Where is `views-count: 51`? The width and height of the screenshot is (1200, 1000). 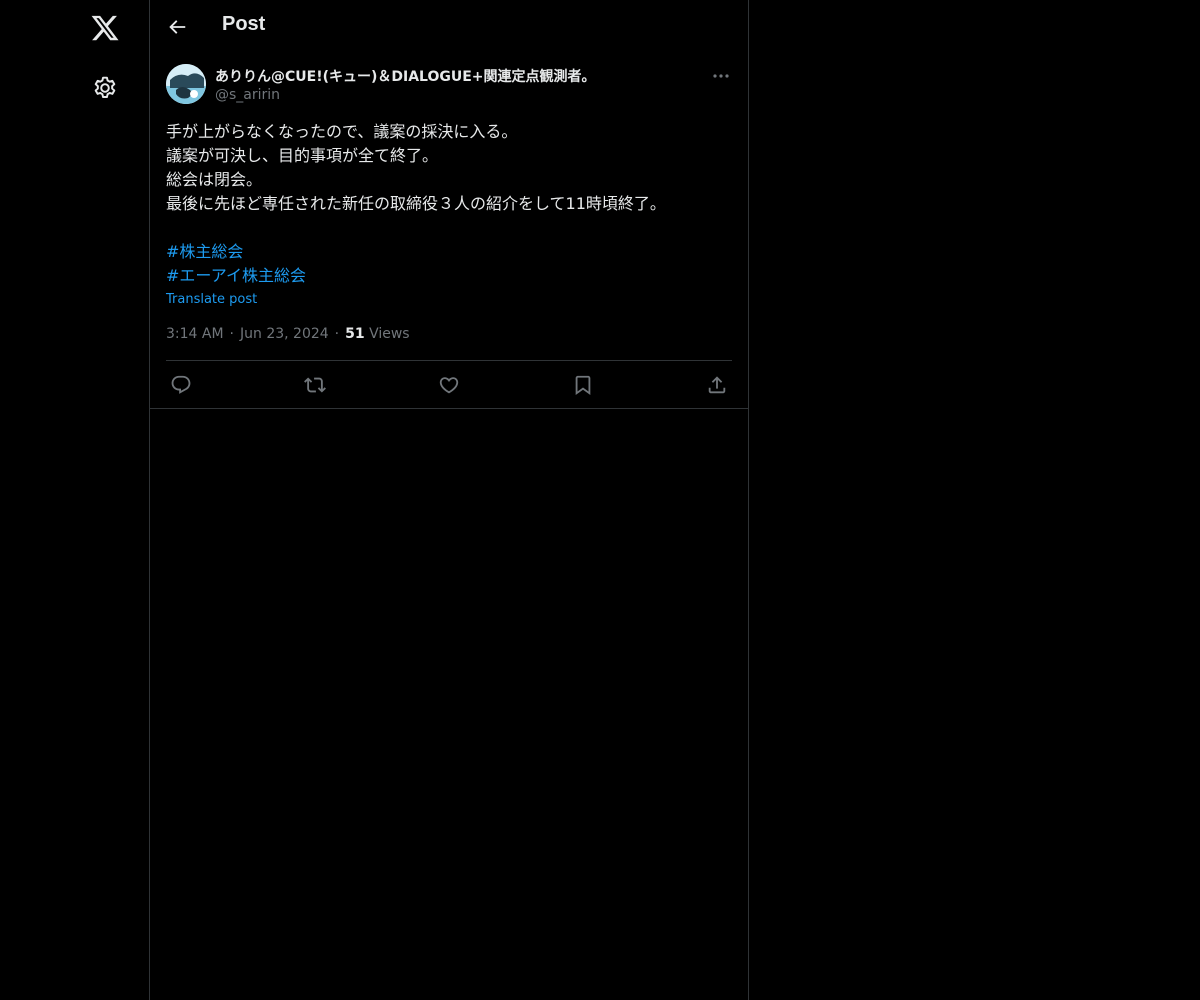
views-count: 51 is located at coordinates (355, 334).